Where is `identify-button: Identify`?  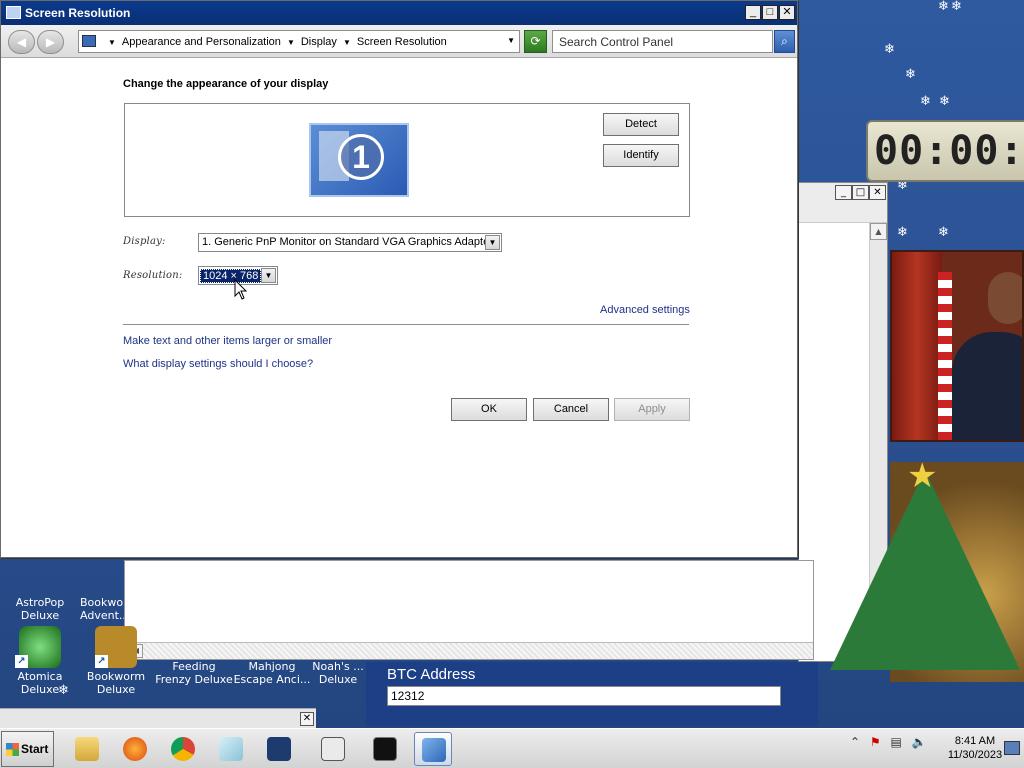 identify-button: Identify is located at coordinates (641, 155).